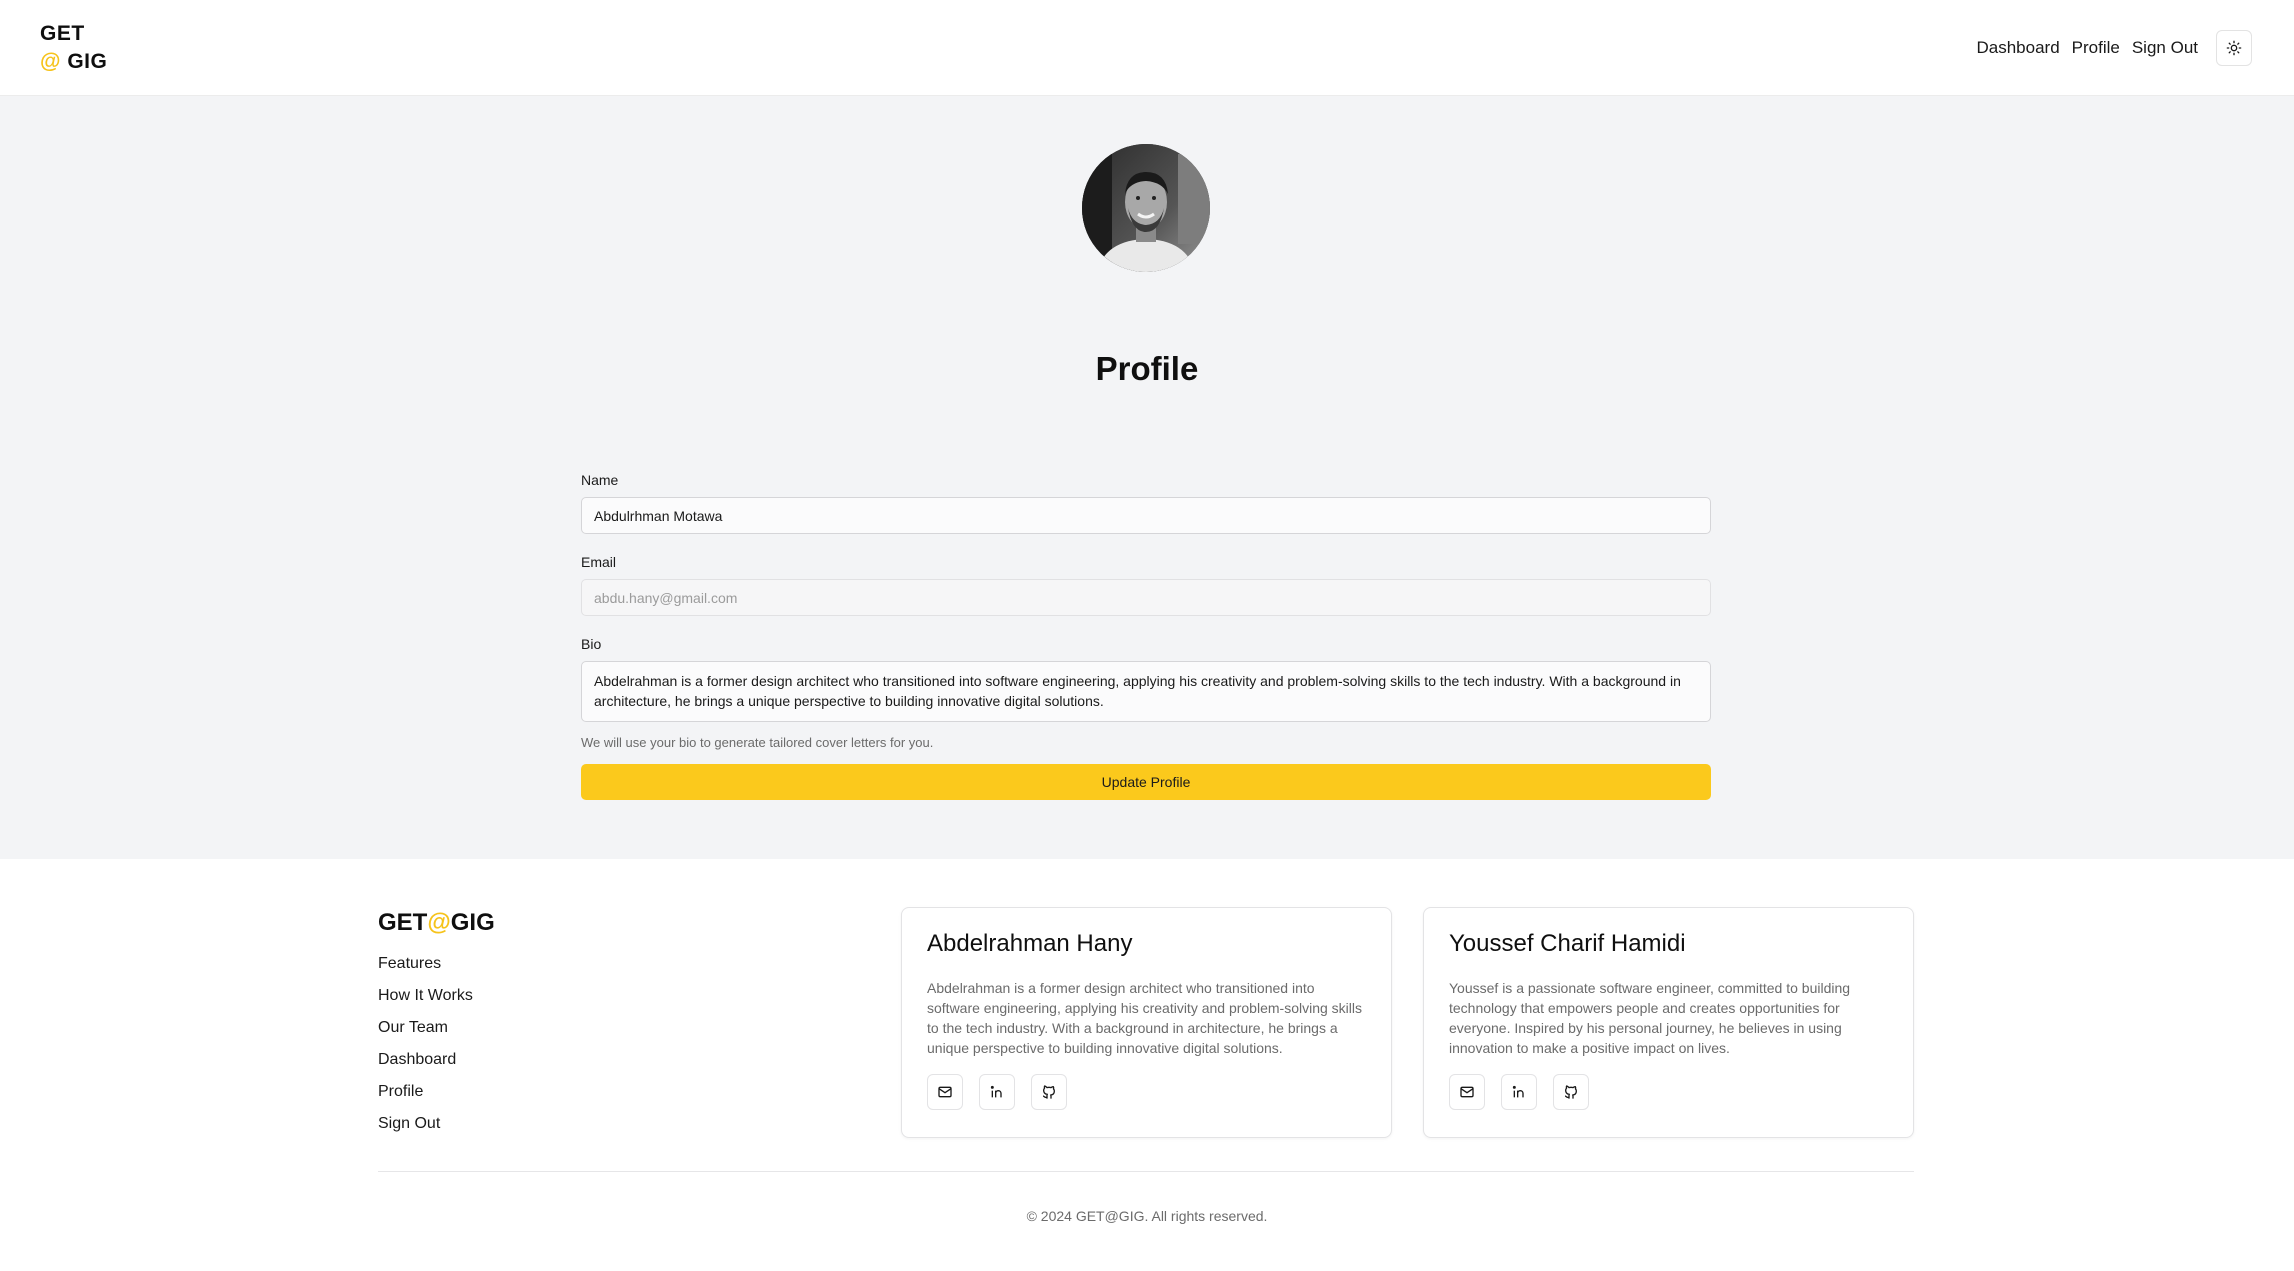 This screenshot has width=2294, height=1271. I want to click on footer-logo: GET@GIG, so click(436, 923).